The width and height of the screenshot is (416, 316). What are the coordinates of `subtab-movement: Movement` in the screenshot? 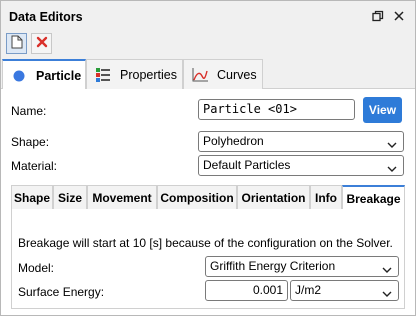 It's located at (122, 197).